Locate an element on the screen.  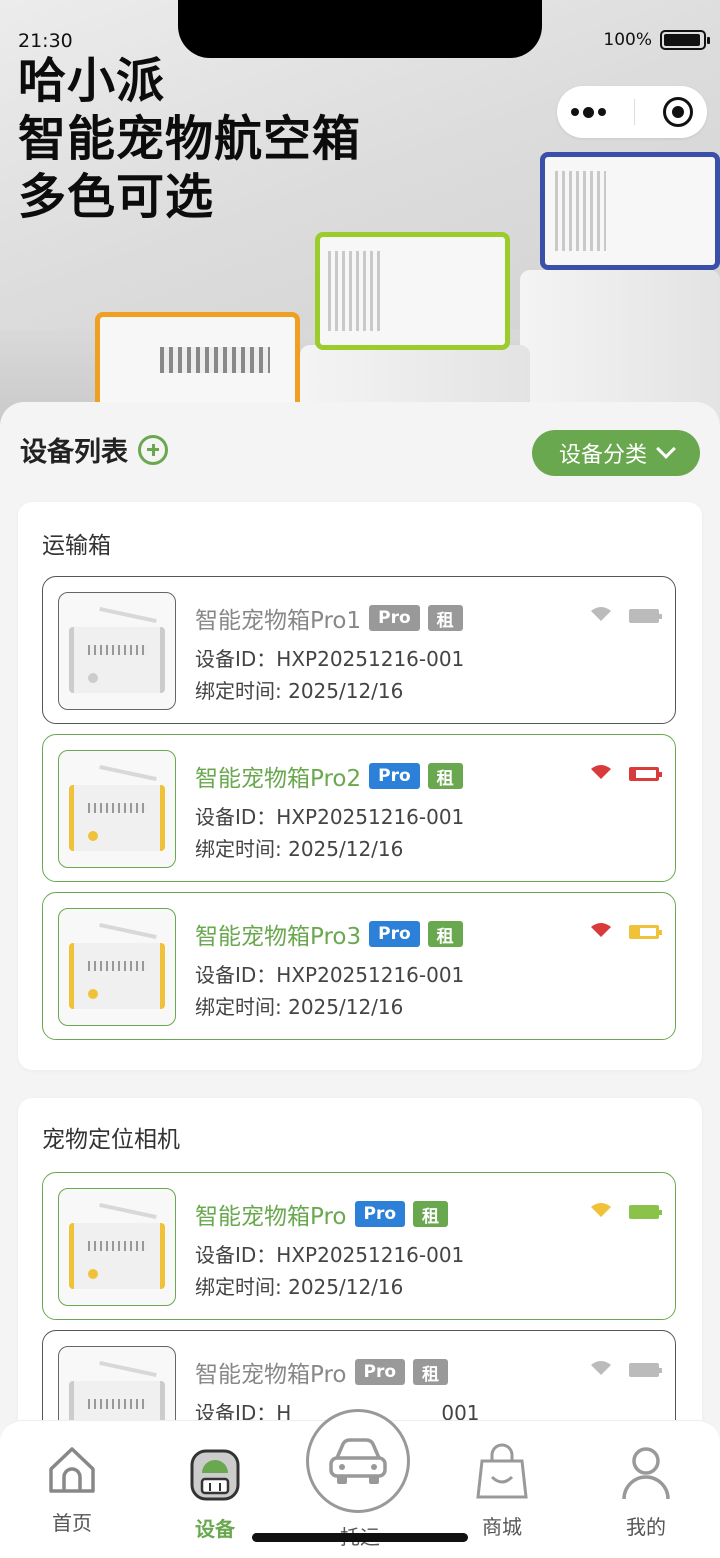
add-device-icon is located at coordinates (153, 449).